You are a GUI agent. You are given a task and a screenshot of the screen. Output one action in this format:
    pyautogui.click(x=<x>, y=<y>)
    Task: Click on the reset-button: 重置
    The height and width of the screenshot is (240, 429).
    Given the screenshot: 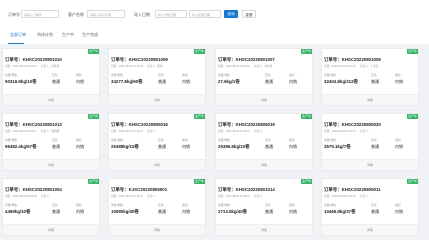 What is the action you would take?
    pyautogui.click(x=249, y=14)
    